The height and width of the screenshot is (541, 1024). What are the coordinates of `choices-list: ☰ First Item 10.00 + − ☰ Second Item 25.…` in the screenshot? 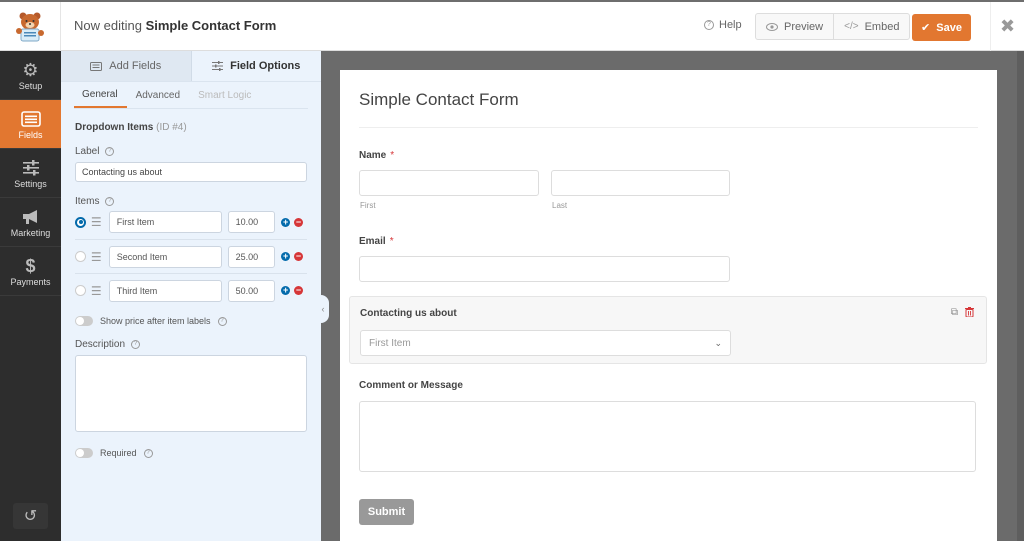 It's located at (191, 256).